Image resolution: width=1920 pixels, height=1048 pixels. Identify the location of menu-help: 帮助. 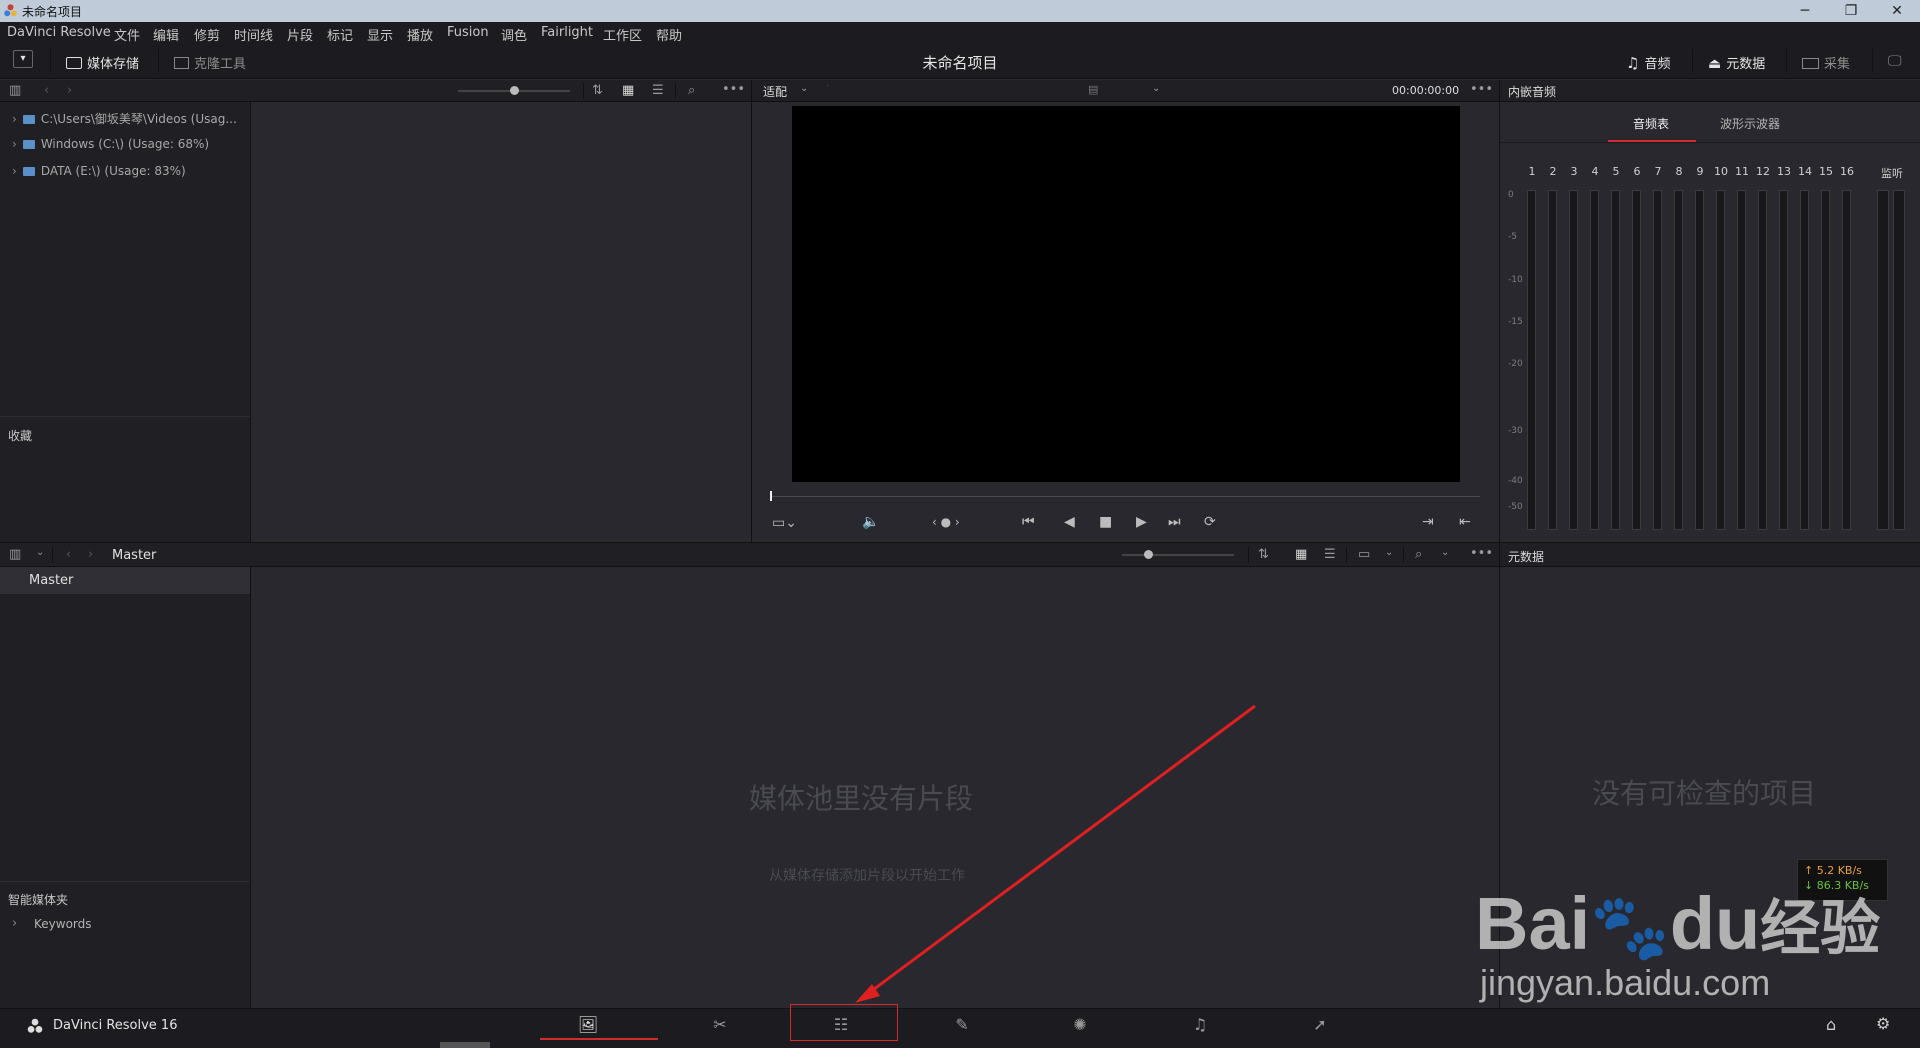
(669, 34).